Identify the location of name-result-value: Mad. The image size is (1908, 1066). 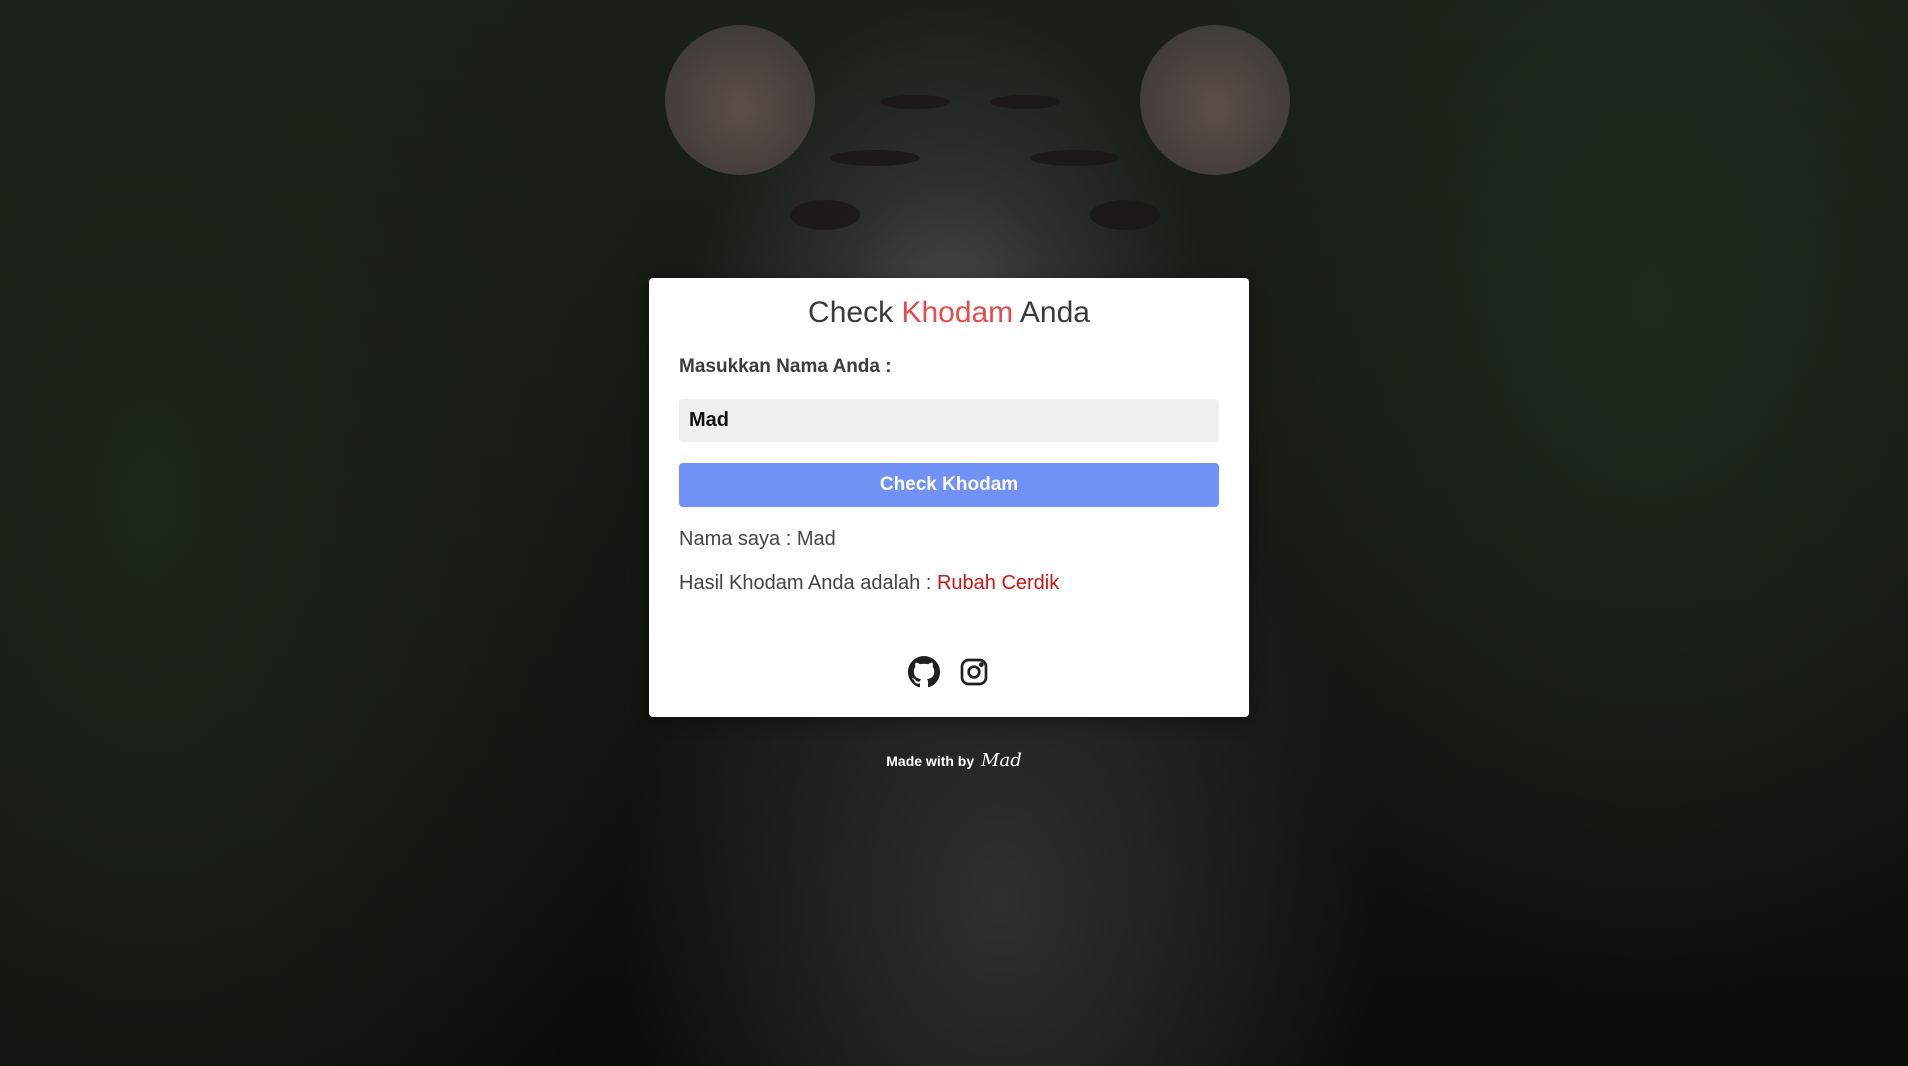
(816, 539).